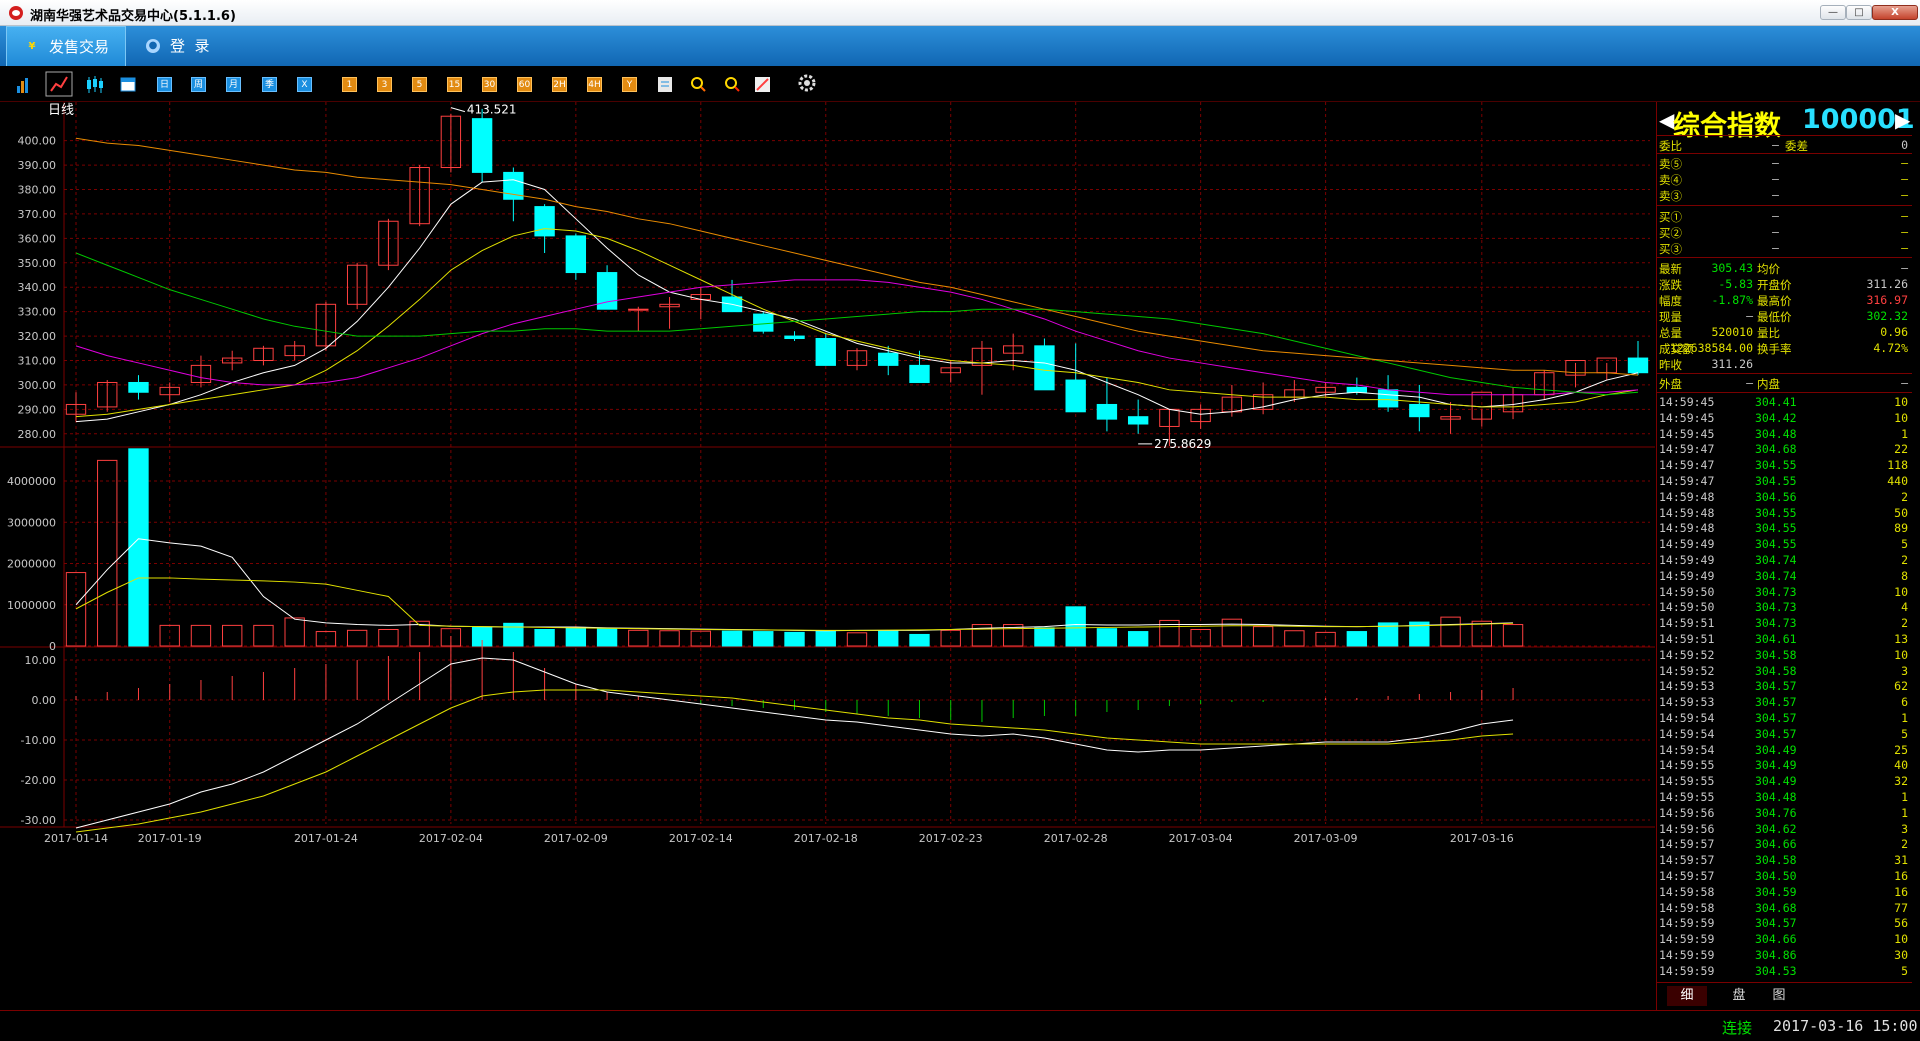  I want to click on tick-price: 304.55, so click(1776, 544).